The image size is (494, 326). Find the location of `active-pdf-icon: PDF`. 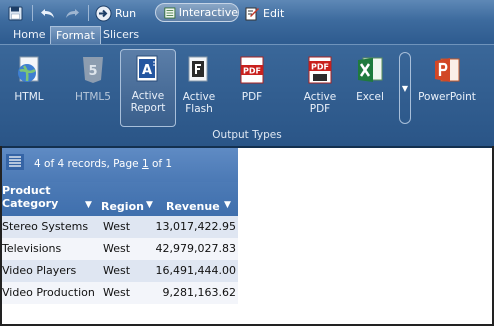

active-pdf-icon: PDF is located at coordinates (320, 70).